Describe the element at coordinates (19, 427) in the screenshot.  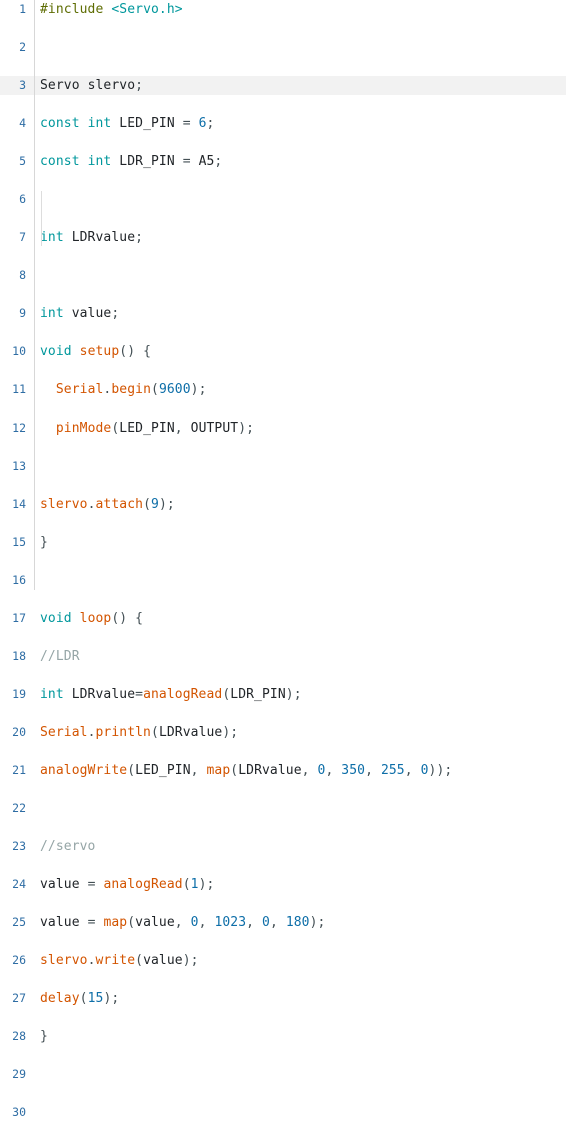
I see `line-number: 12` at that location.